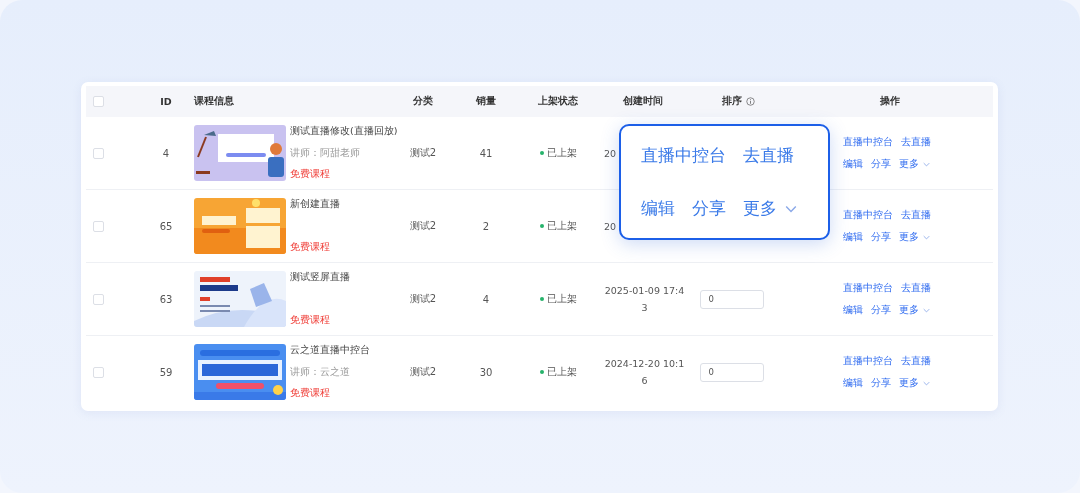 The image size is (1080, 493). I want to click on course-title: 云之道直播中控台, so click(330, 350).